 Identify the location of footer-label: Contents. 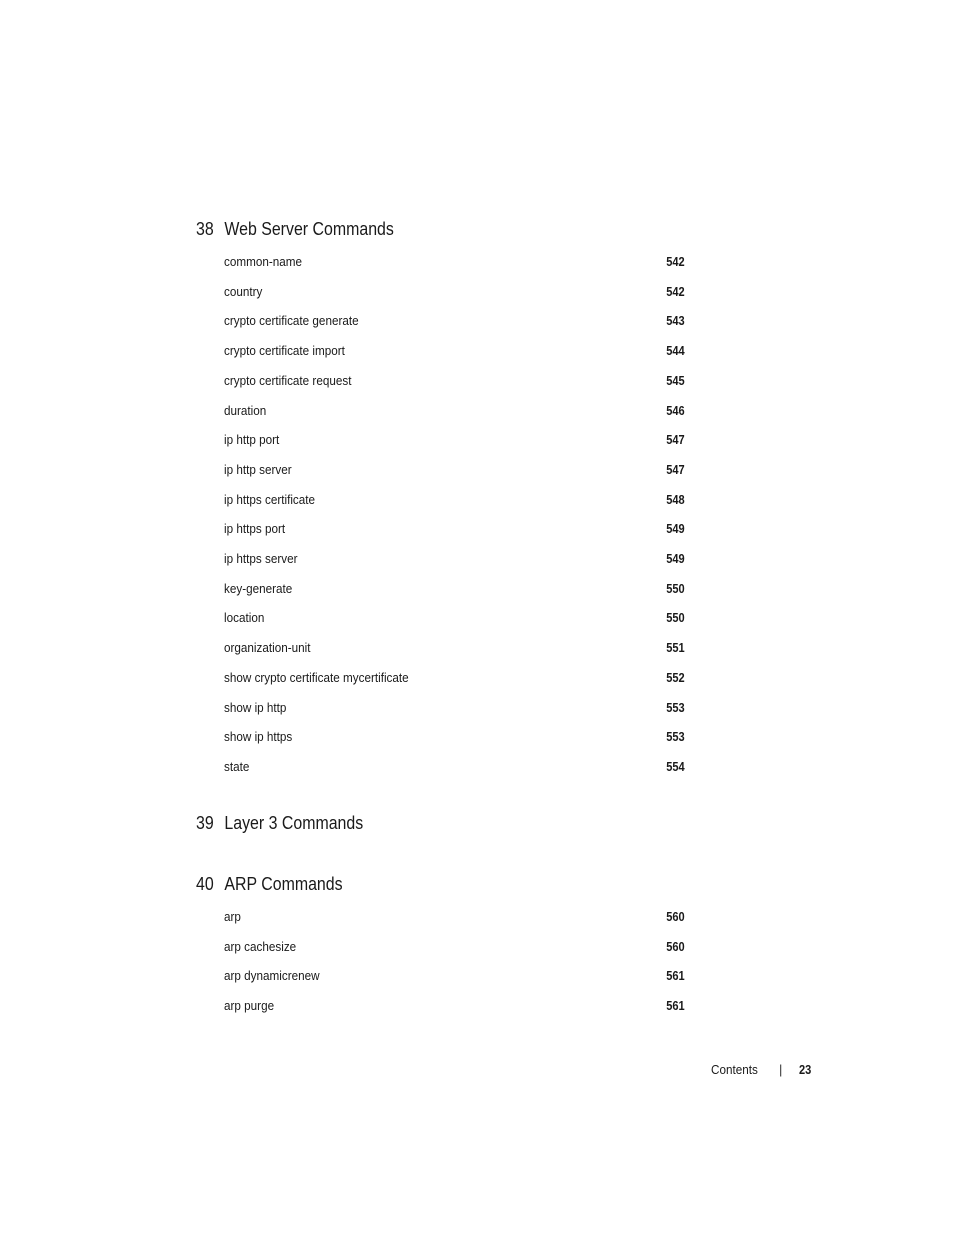
(734, 1069).